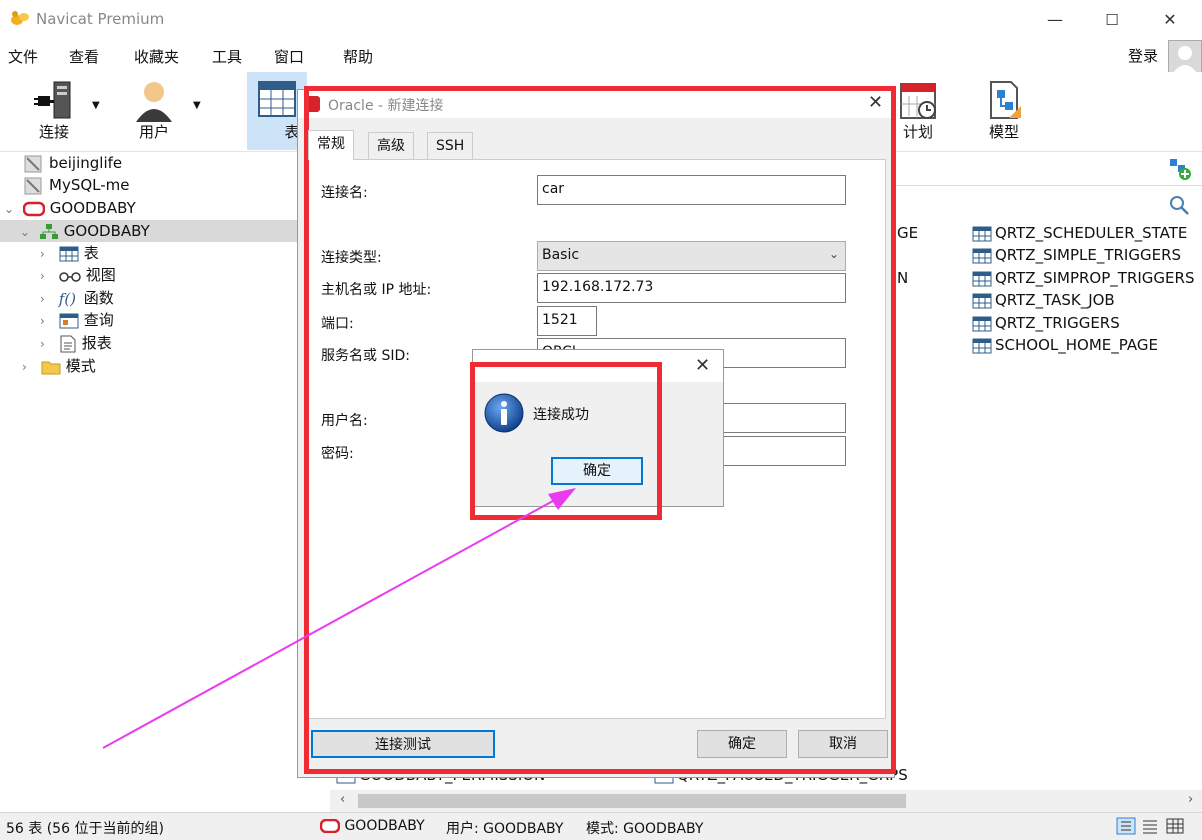 This screenshot has width=1202, height=840. Describe the element at coordinates (84, 56) in the screenshot. I see `menu-view: 查看` at that location.